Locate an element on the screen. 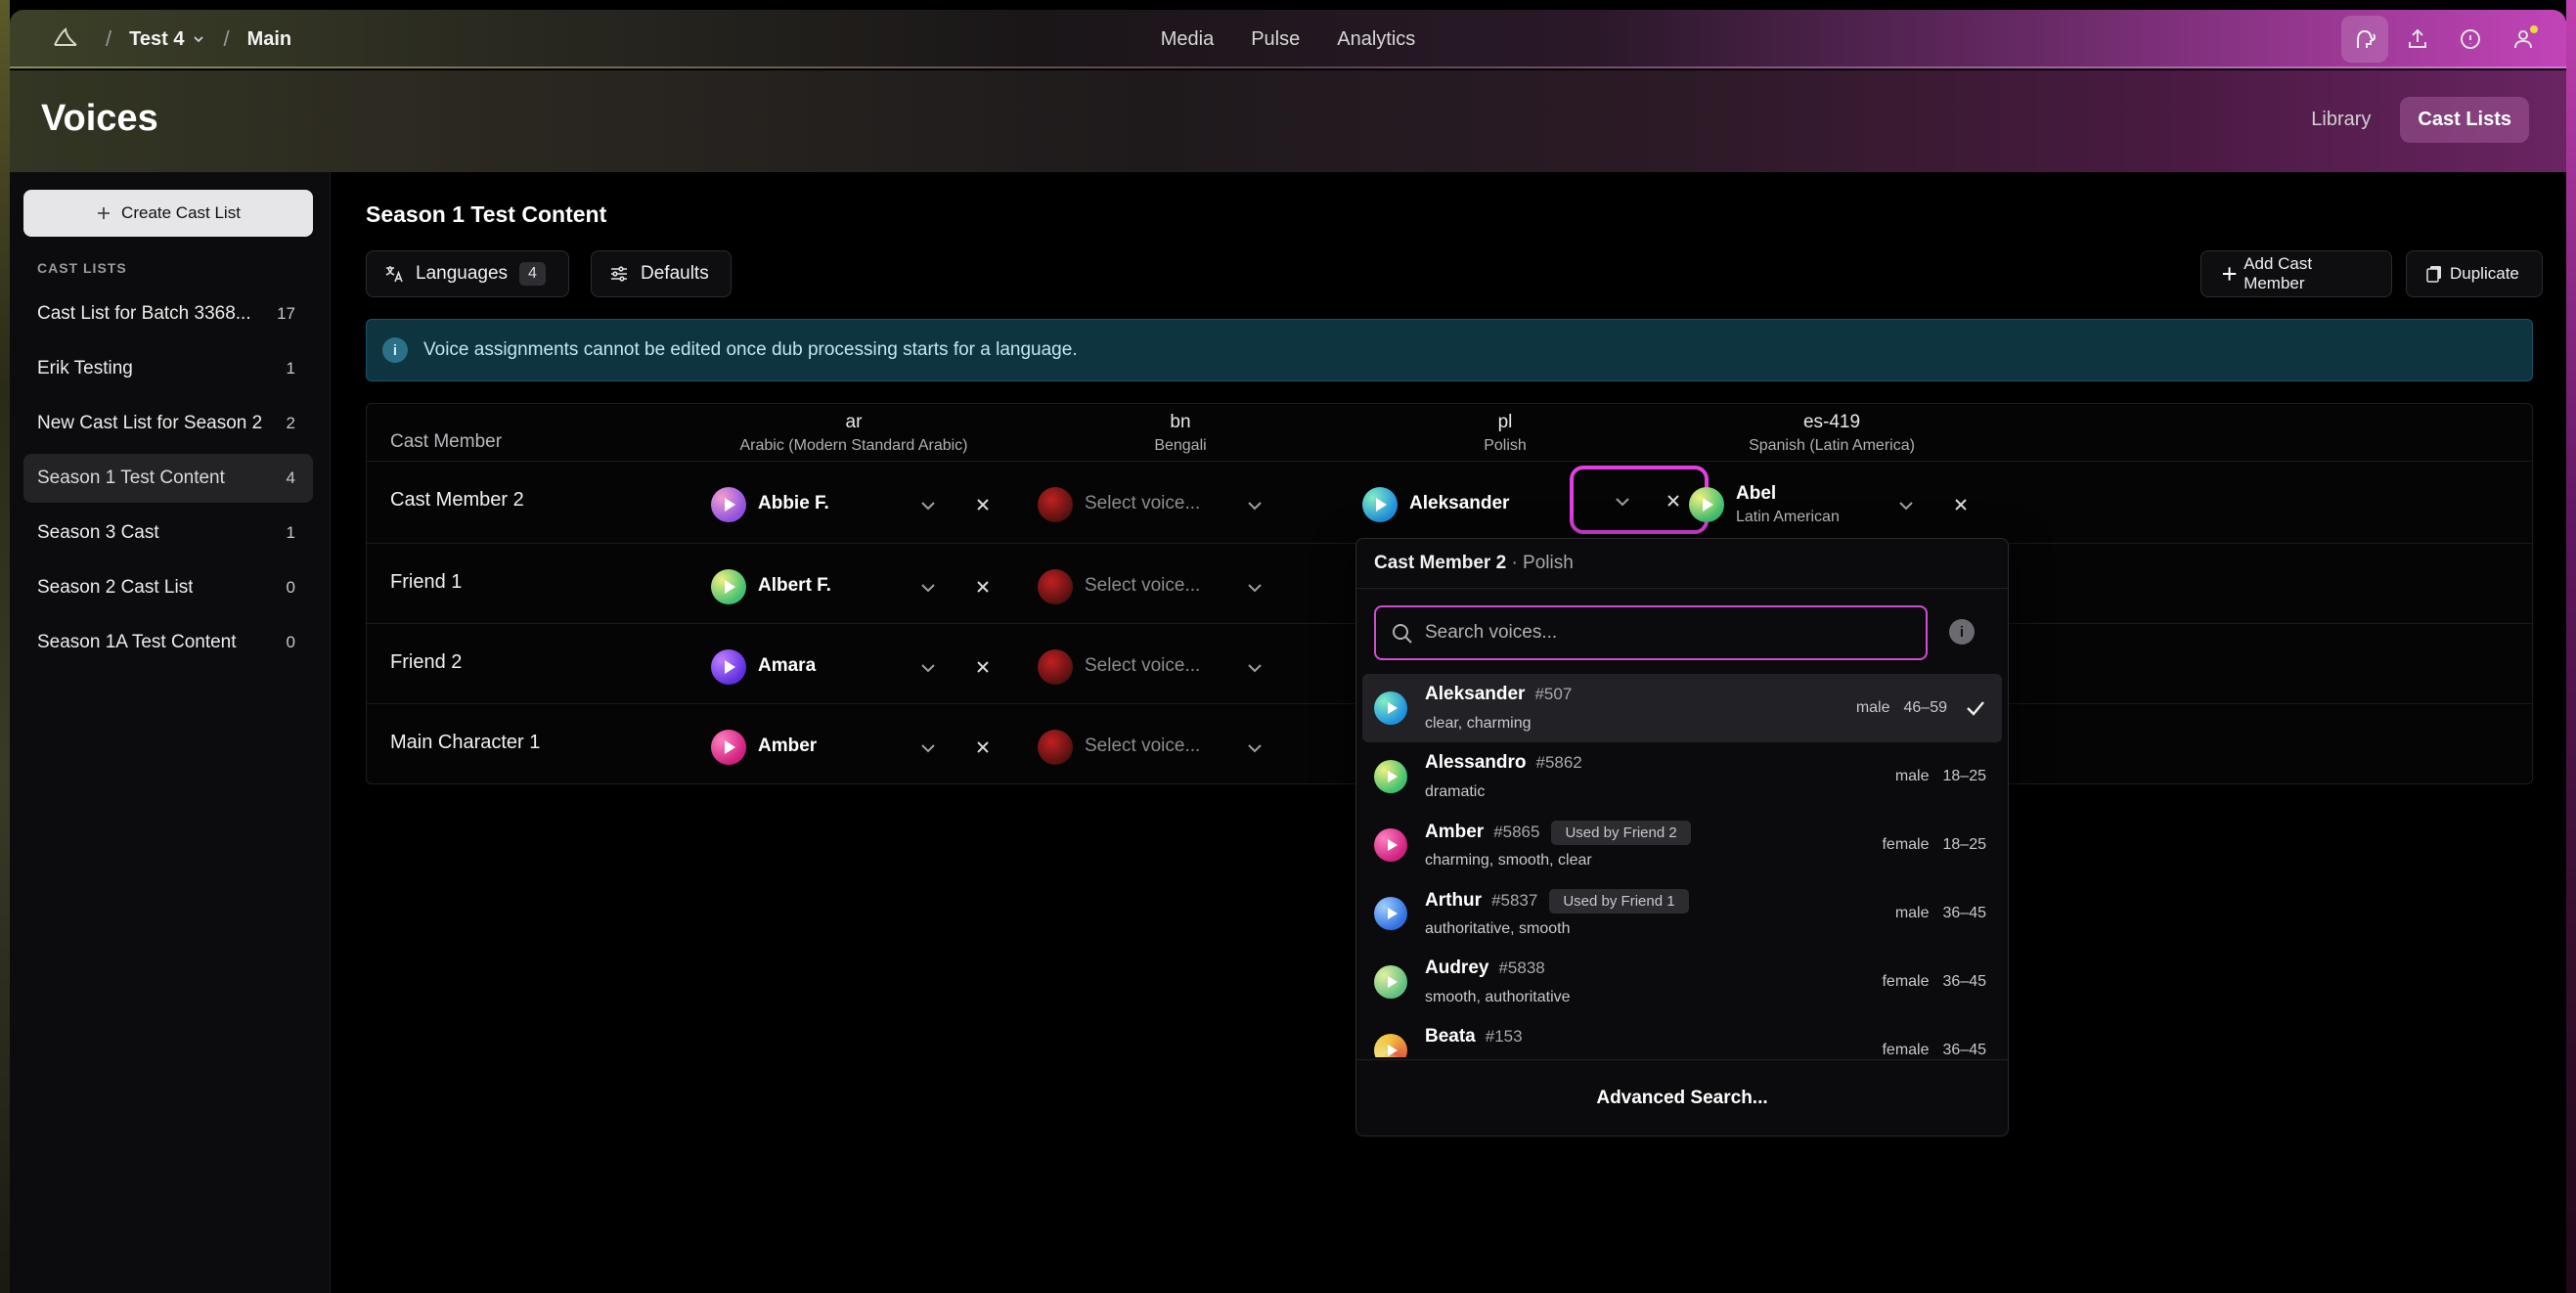  languages-label: Languages is located at coordinates (462, 273).